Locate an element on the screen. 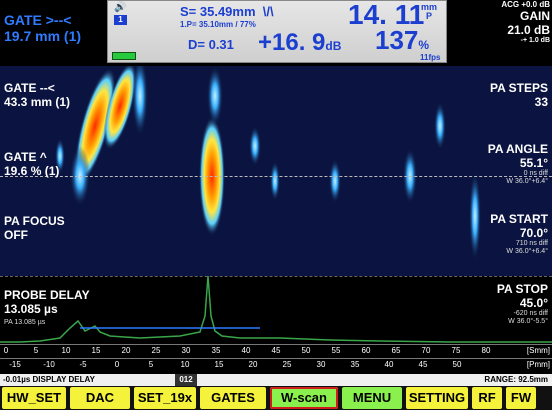  depth-unit: mm P is located at coordinates (429, 11).